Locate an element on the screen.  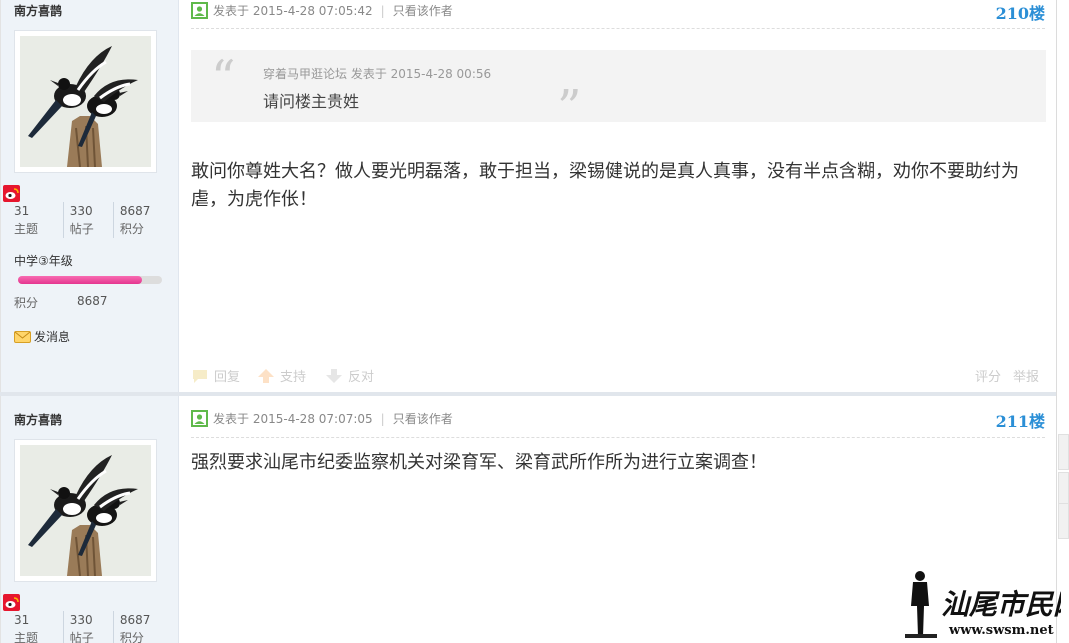
envelope-icon is located at coordinates (22, 337).